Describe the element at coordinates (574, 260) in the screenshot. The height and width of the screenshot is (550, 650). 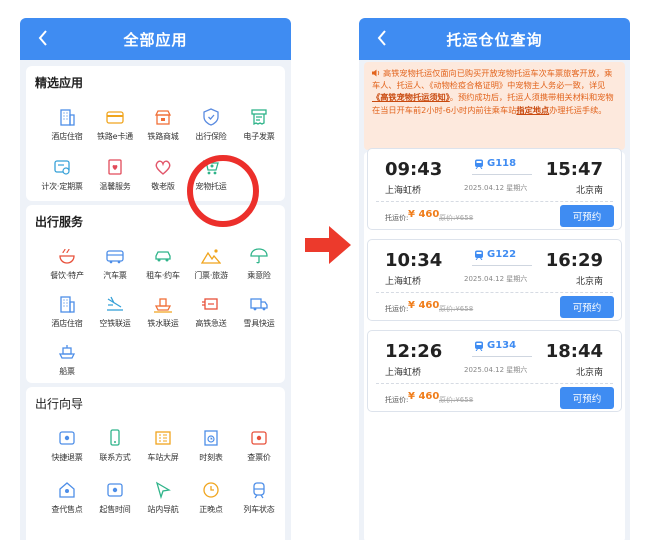
I see `arrival-time: 16:29` at that location.